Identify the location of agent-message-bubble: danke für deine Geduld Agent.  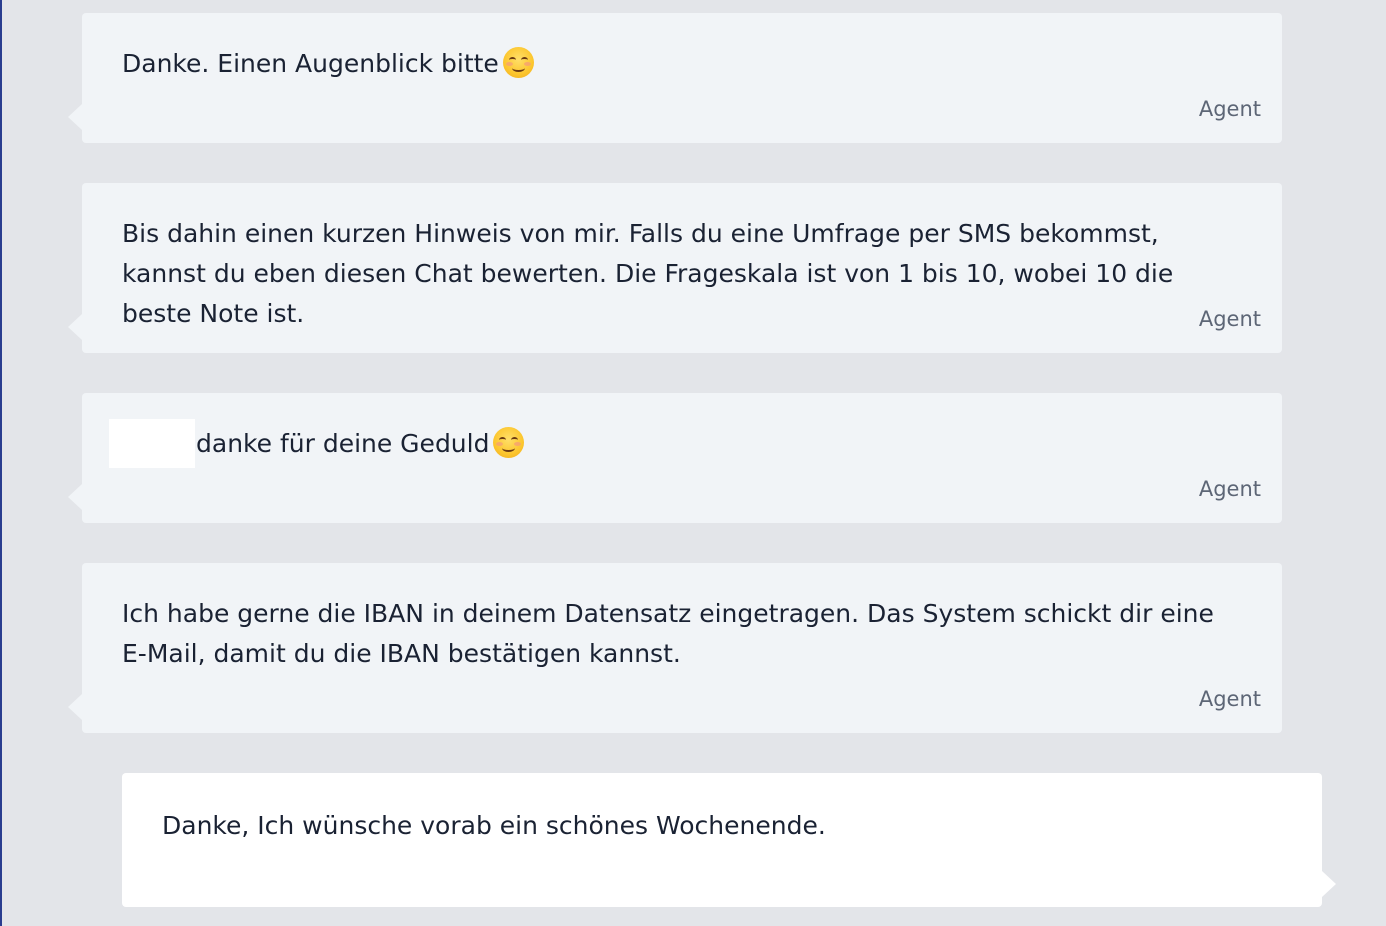
(675, 458).